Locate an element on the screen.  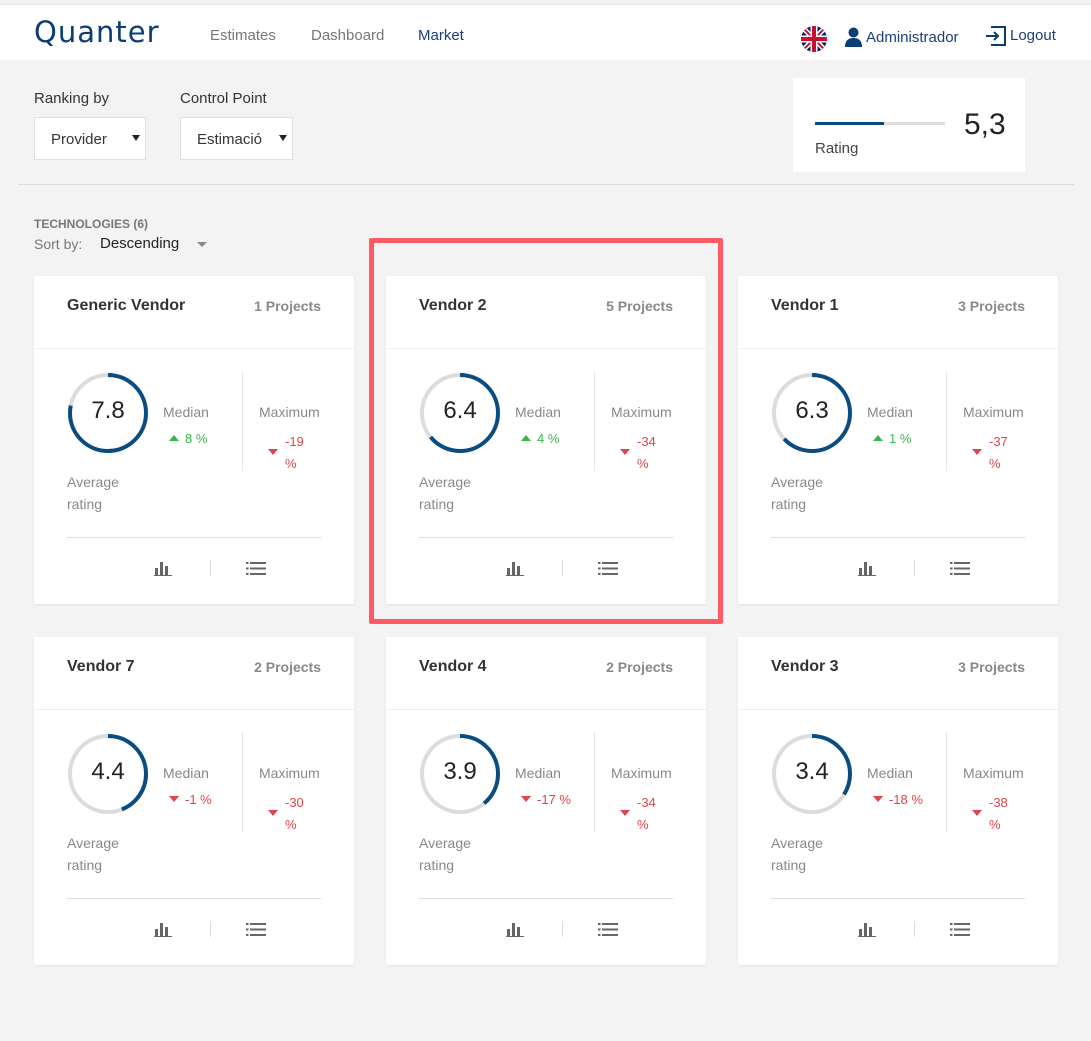
app-logo: Quanter is located at coordinates (97, 32).